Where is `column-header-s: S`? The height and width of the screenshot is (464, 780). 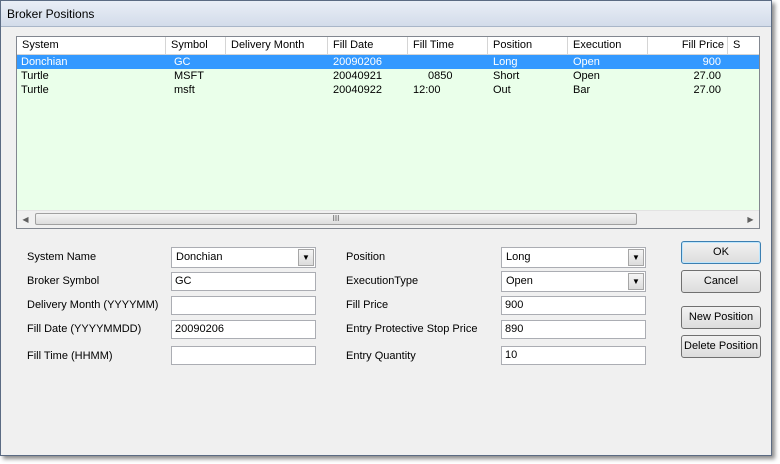 column-header-s: S is located at coordinates (743, 45).